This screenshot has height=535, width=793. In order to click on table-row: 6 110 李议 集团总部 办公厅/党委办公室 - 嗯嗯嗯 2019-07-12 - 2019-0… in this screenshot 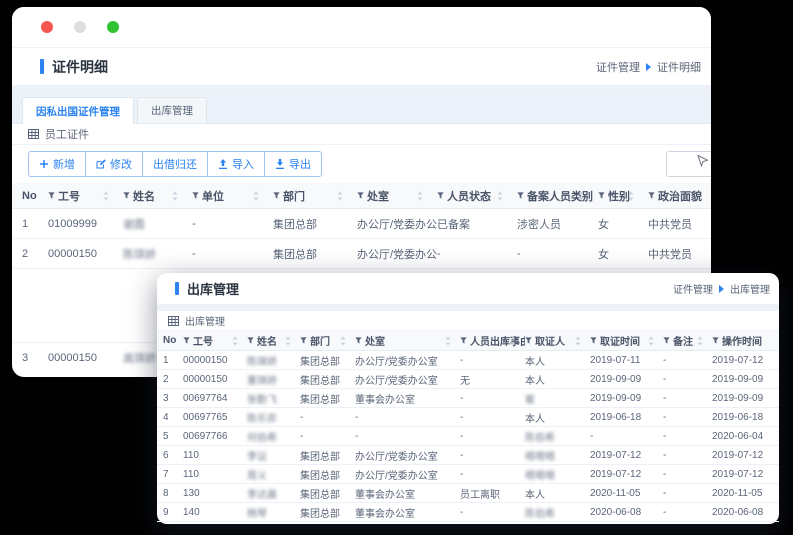, I will do `click(468, 455)`.